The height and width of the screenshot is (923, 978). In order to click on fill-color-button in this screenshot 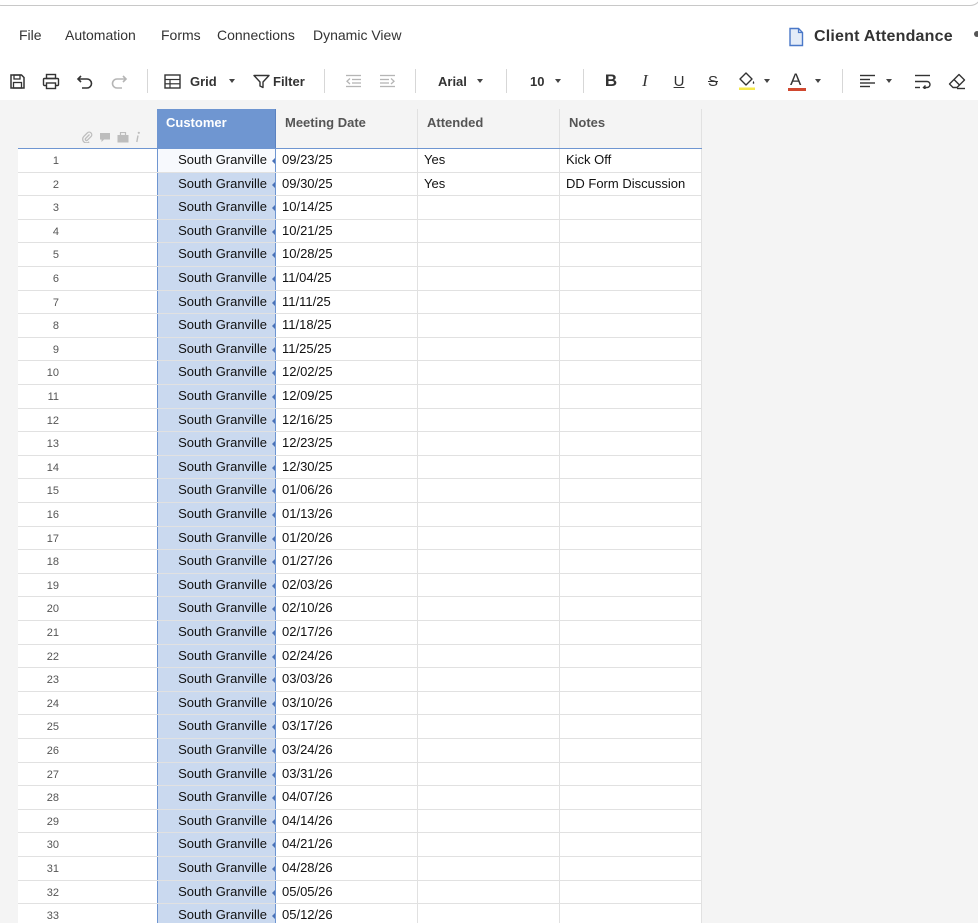, I will do `click(757, 81)`.